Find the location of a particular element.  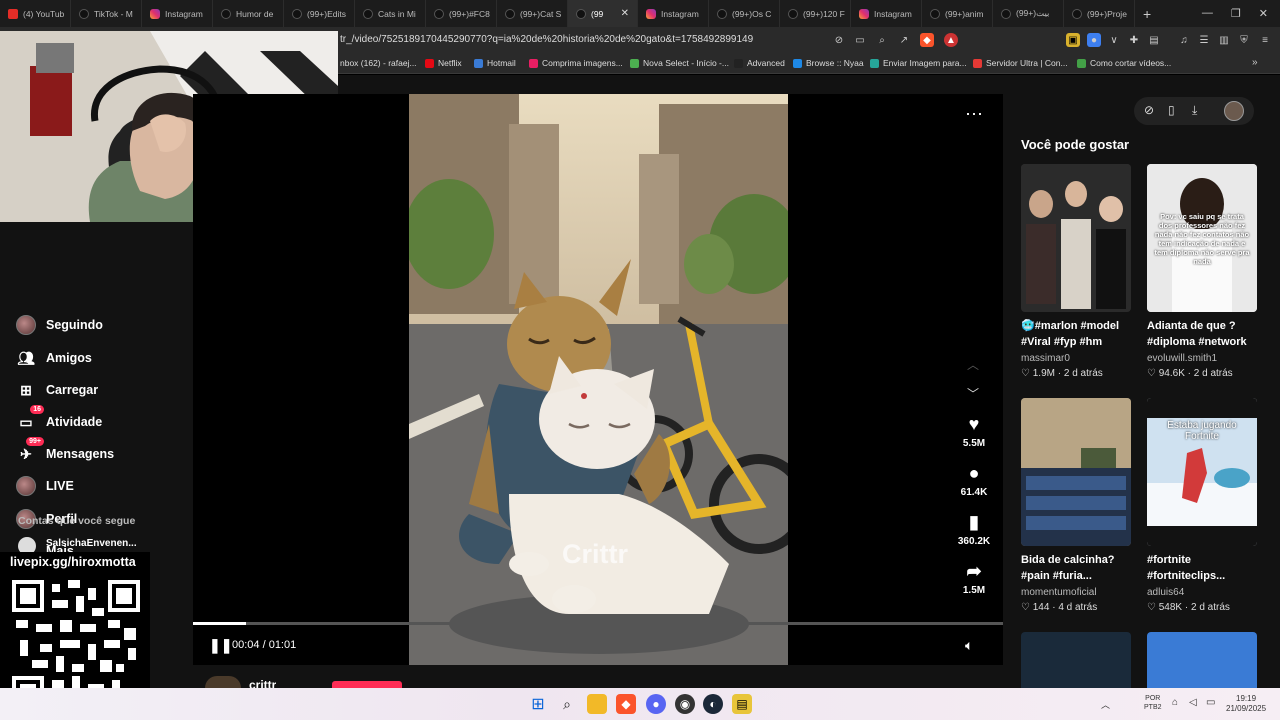

extension-2-icon: ● is located at coordinates (1094, 40).